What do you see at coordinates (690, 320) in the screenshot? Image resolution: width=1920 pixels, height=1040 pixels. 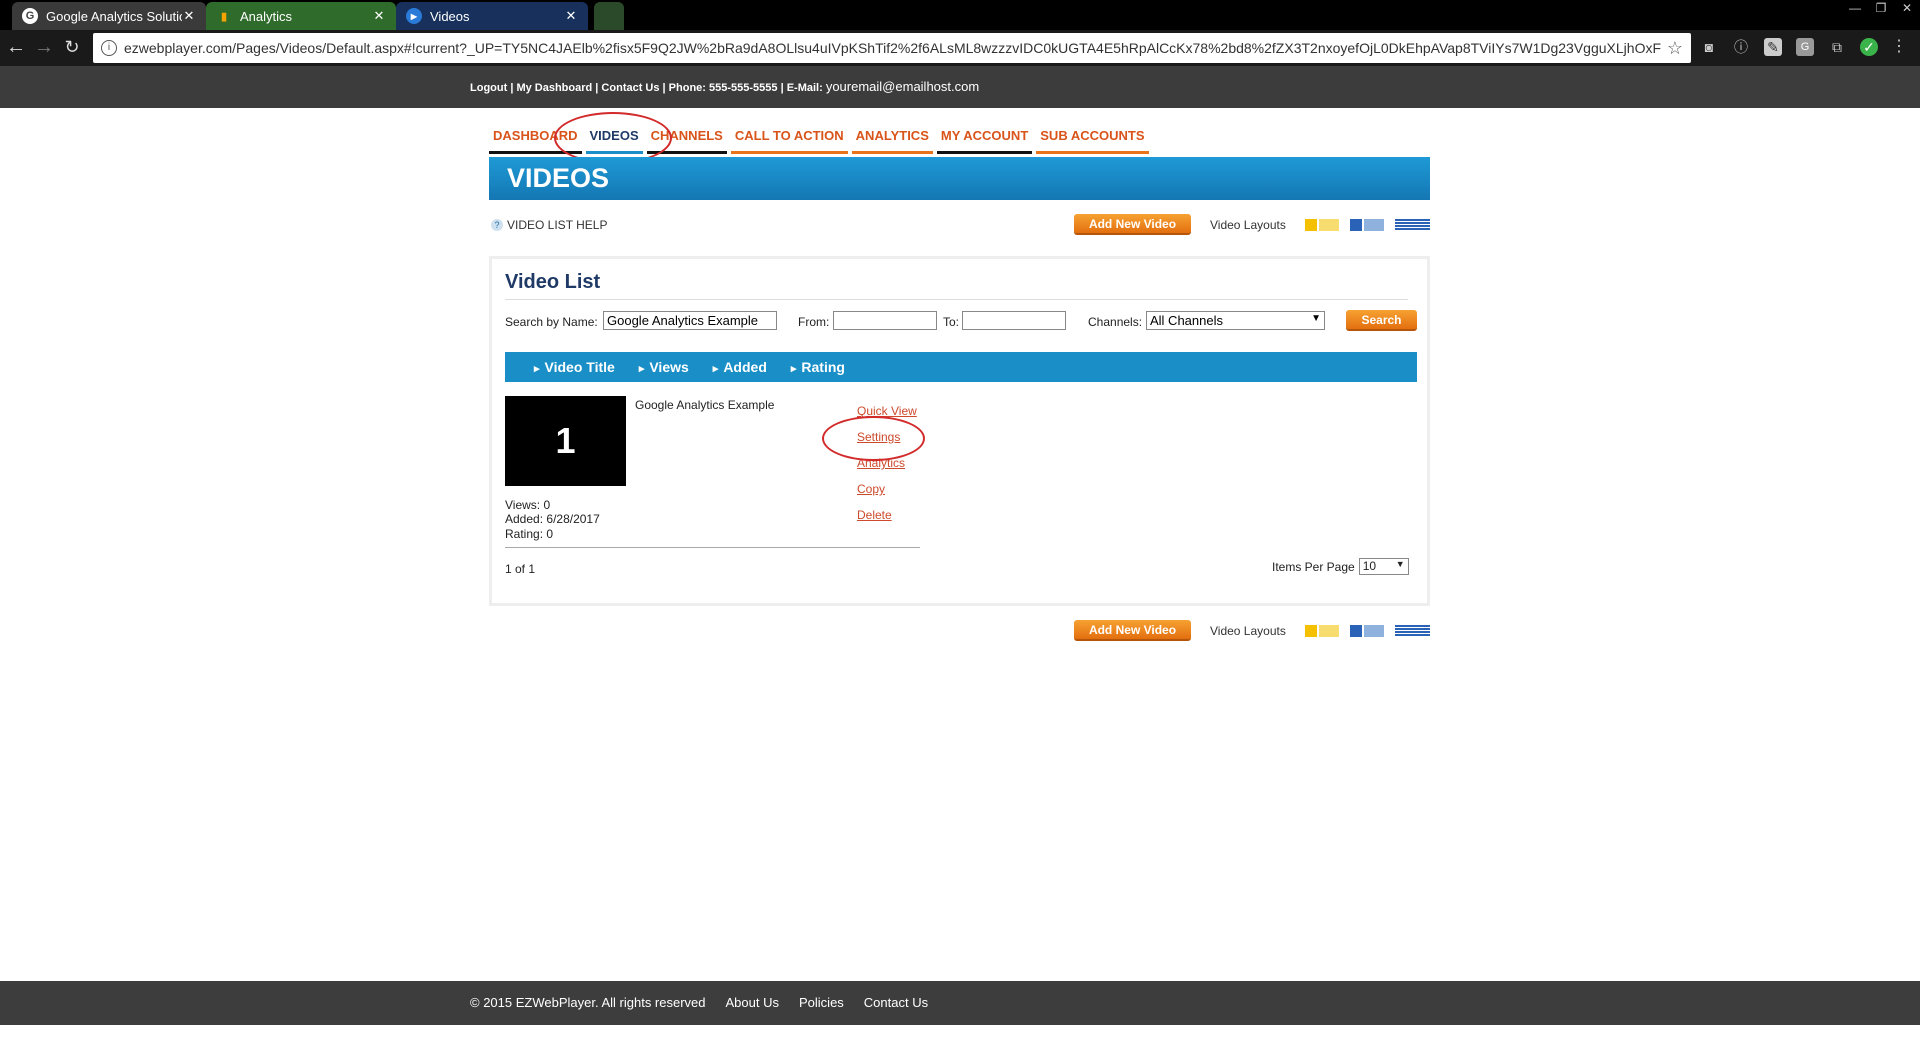 I see `search-name-input: Google Analytics Example` at bounding box center [690, 320].